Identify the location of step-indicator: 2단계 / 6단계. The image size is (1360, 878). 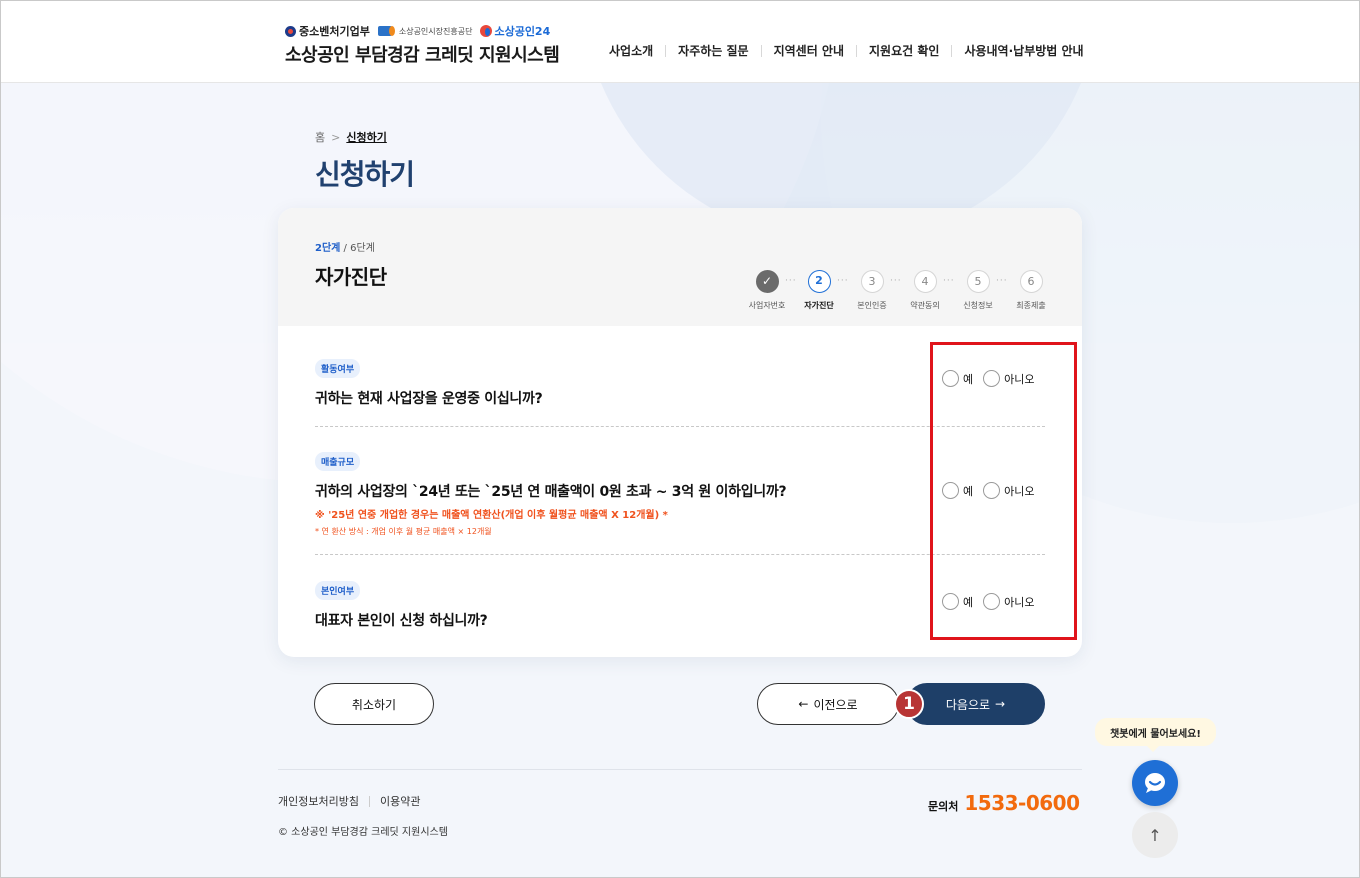
(345, 248).